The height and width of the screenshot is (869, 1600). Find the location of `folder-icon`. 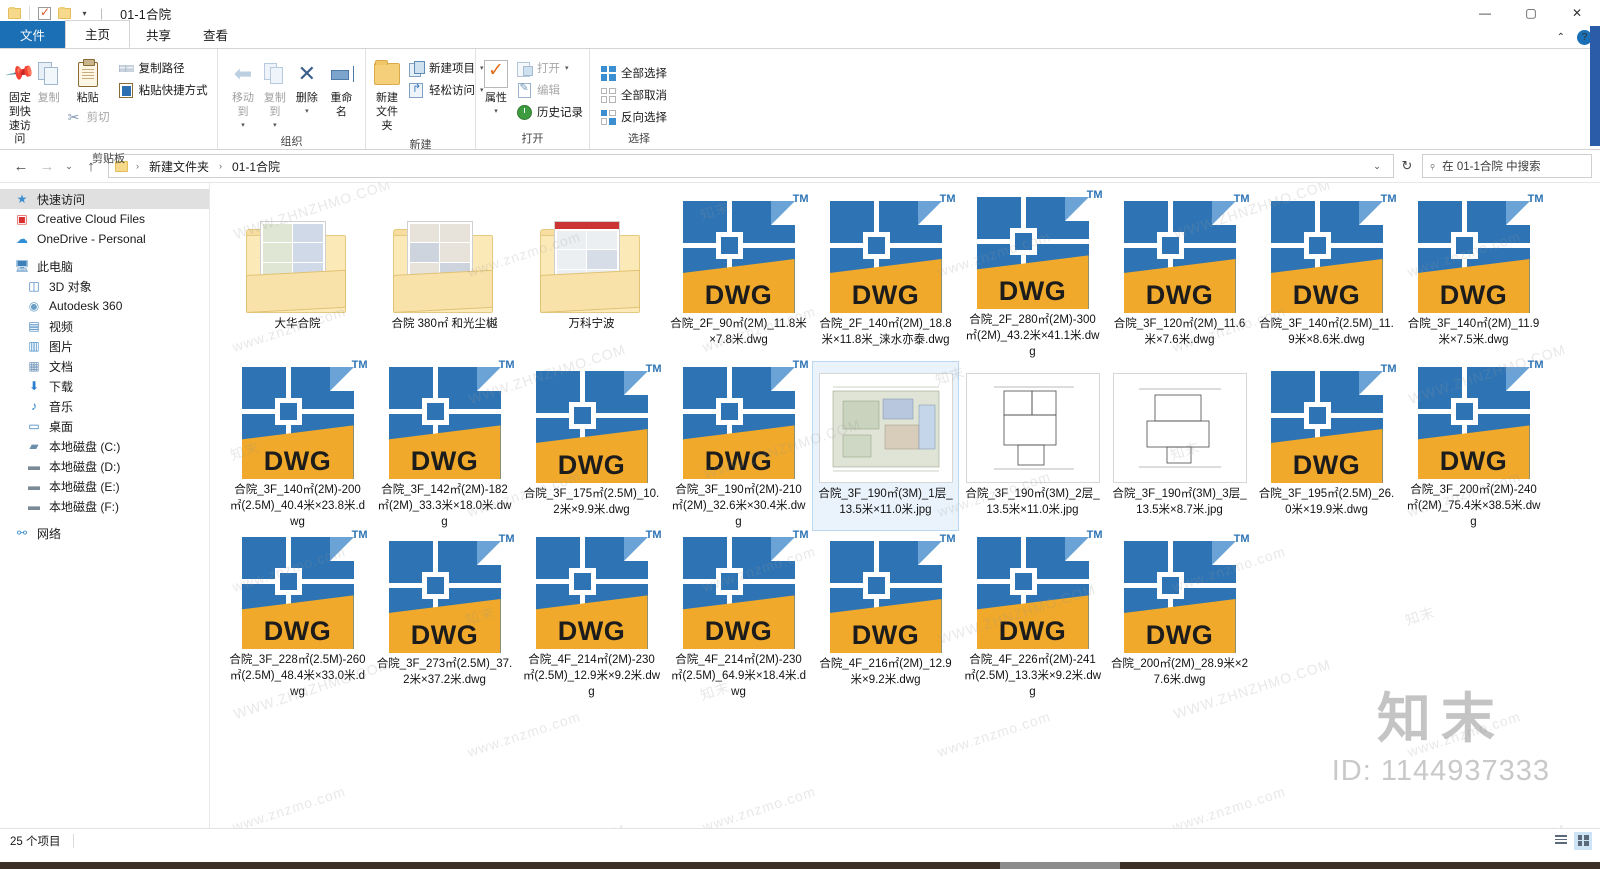

folder-icon is located at coordinates (64, 13).